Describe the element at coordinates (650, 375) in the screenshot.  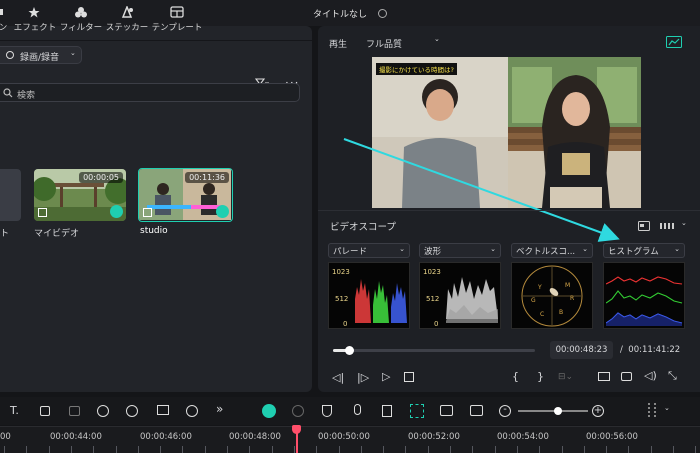
I see `volume-icon: ◁)` at that location.